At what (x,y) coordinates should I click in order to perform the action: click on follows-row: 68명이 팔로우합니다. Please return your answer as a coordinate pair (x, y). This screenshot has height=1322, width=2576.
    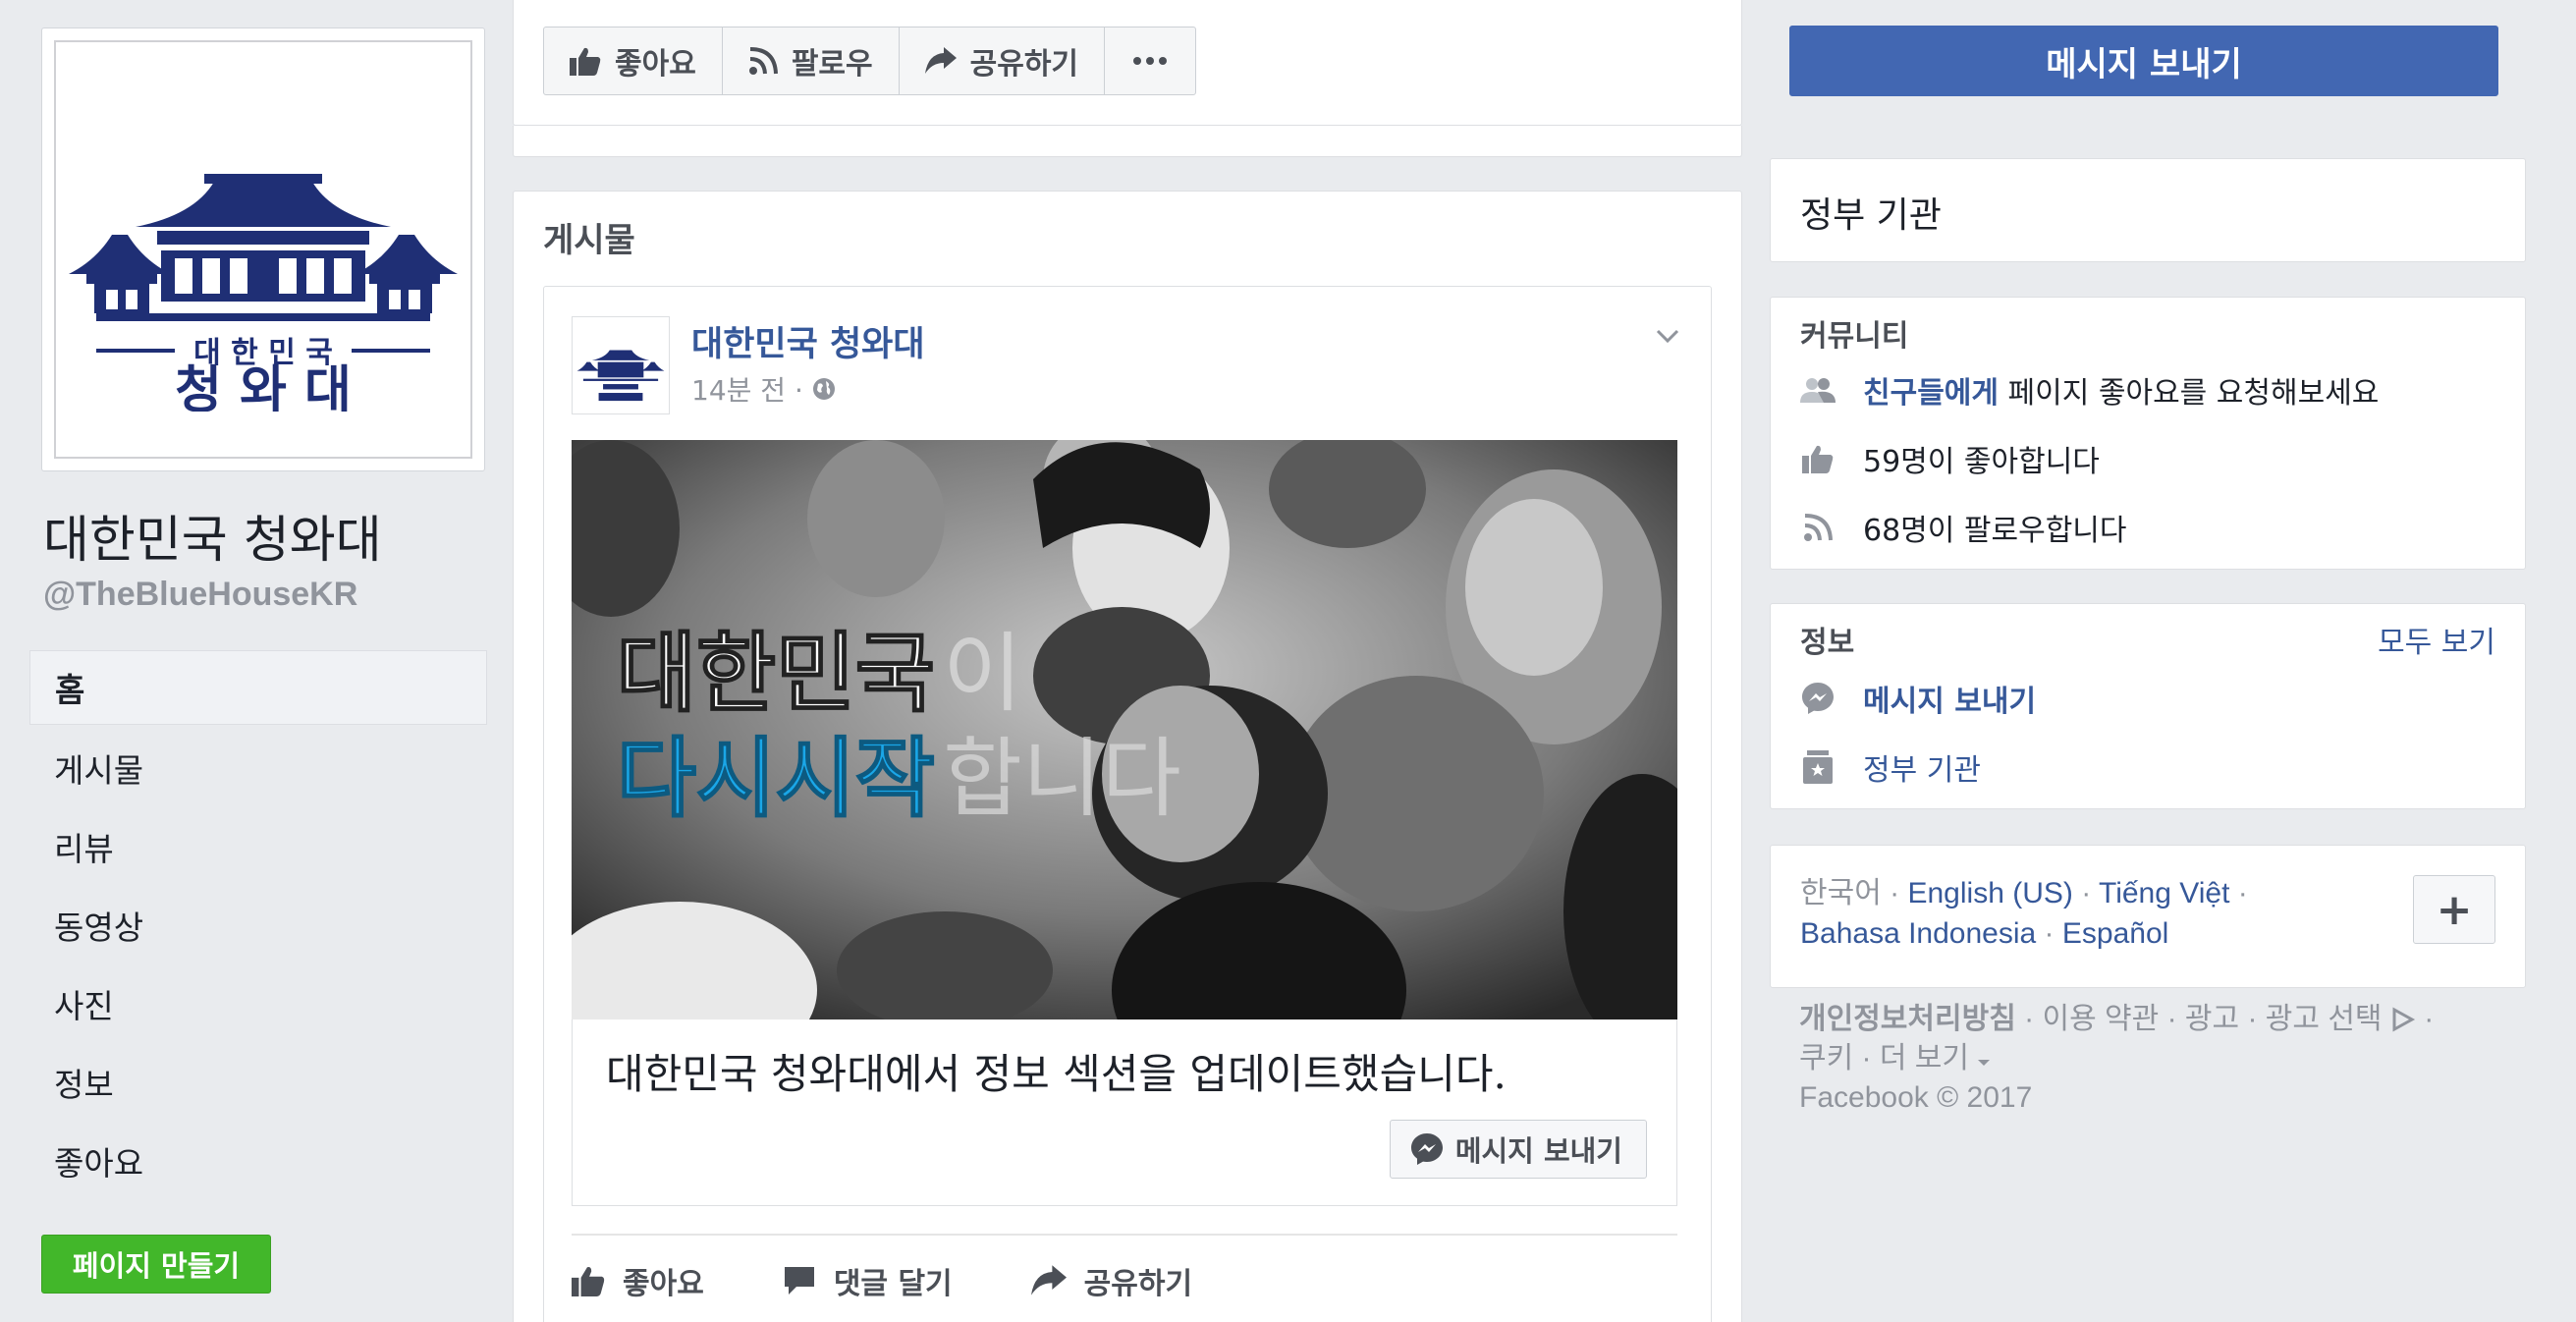
    Looking at the image, I should click on (1964, 527).